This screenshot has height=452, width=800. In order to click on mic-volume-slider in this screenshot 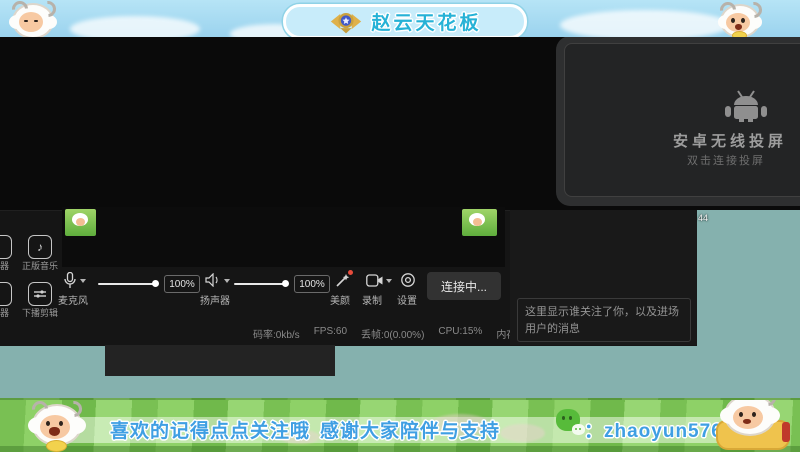, I will do `click(127, 284)`.